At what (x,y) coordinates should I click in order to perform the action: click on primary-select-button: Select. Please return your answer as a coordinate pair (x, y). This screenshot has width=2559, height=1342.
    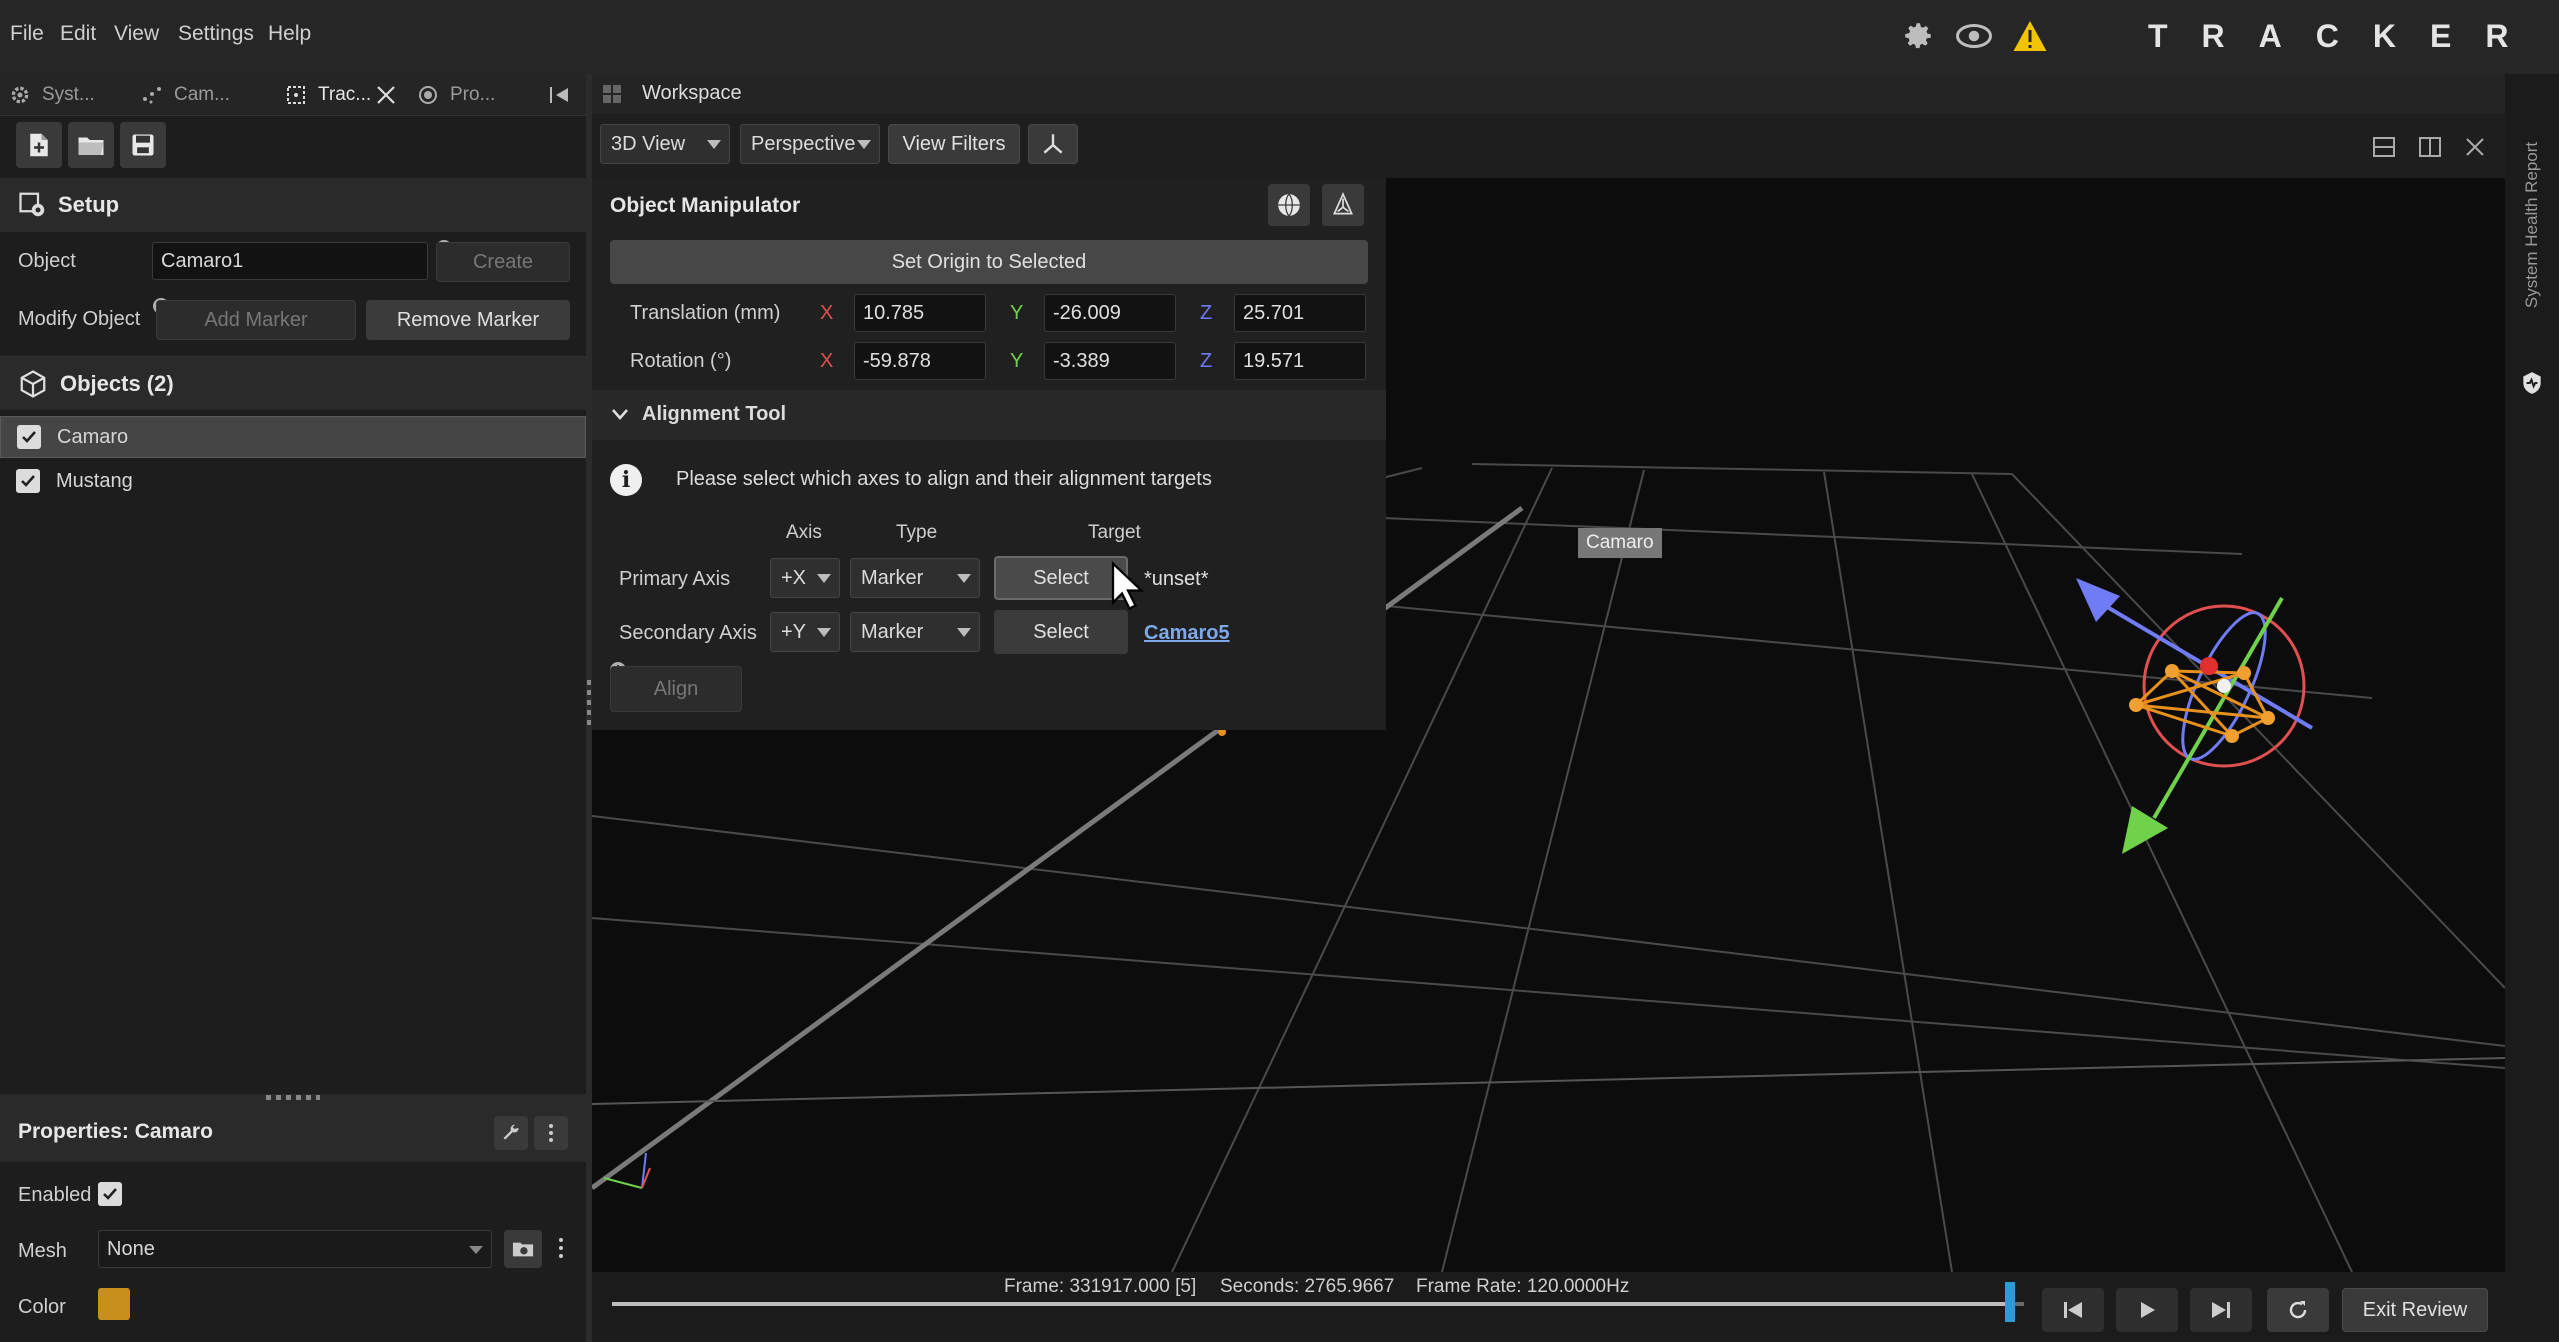
    Looking at the image, I should click on (1061, 578).